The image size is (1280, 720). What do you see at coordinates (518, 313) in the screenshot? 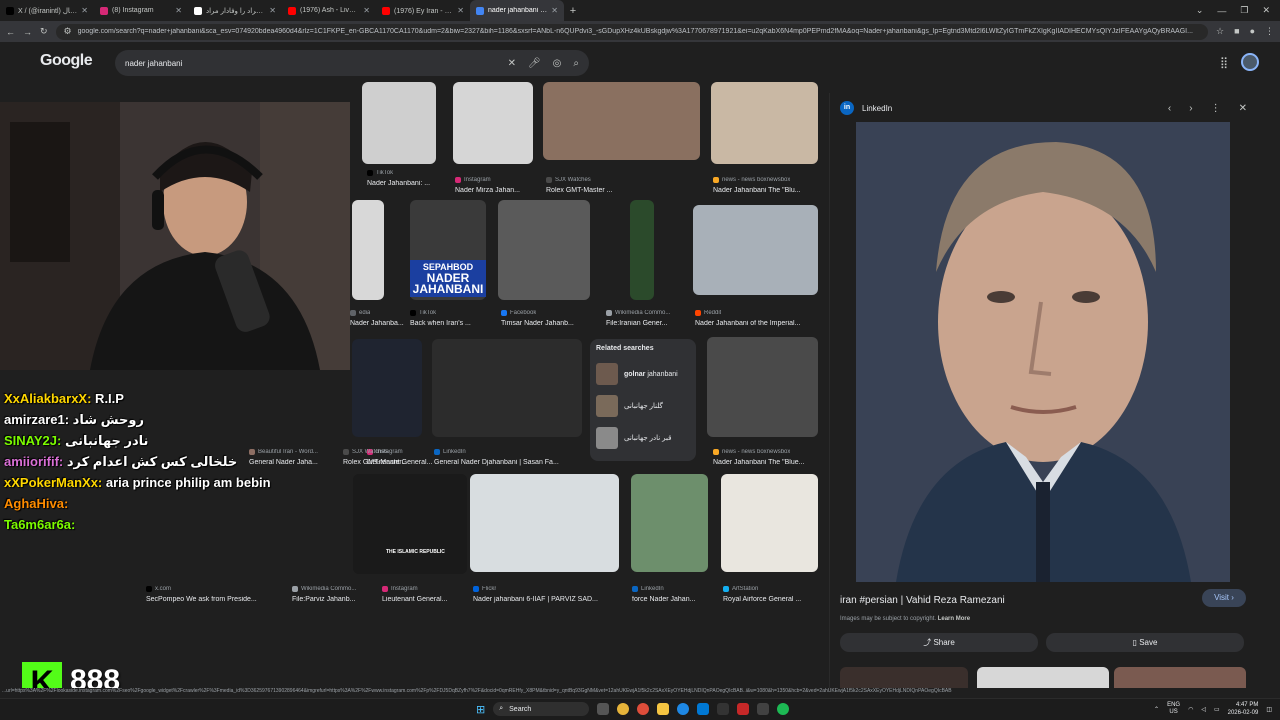
I see `result-source: Facebook` at bounding box center [518, 313].